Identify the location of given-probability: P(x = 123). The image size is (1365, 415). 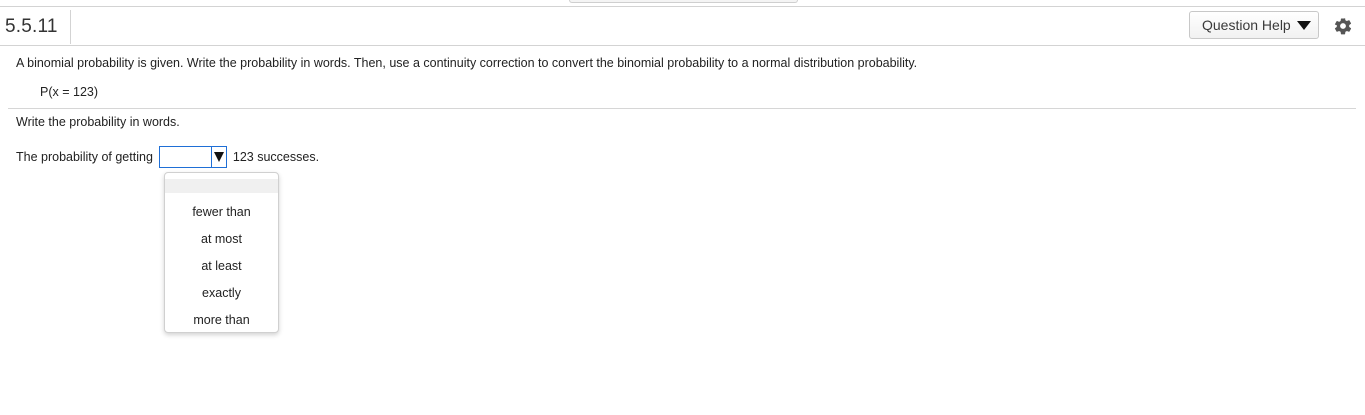
(69, 92).